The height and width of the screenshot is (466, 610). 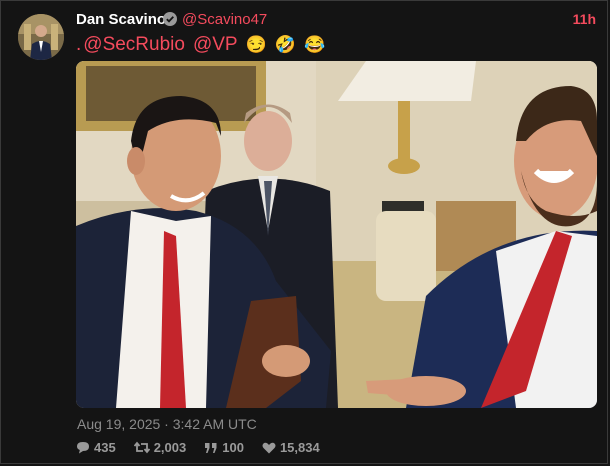 I want to click on author-handle: @Scavino47, so click(x=224, y=19).